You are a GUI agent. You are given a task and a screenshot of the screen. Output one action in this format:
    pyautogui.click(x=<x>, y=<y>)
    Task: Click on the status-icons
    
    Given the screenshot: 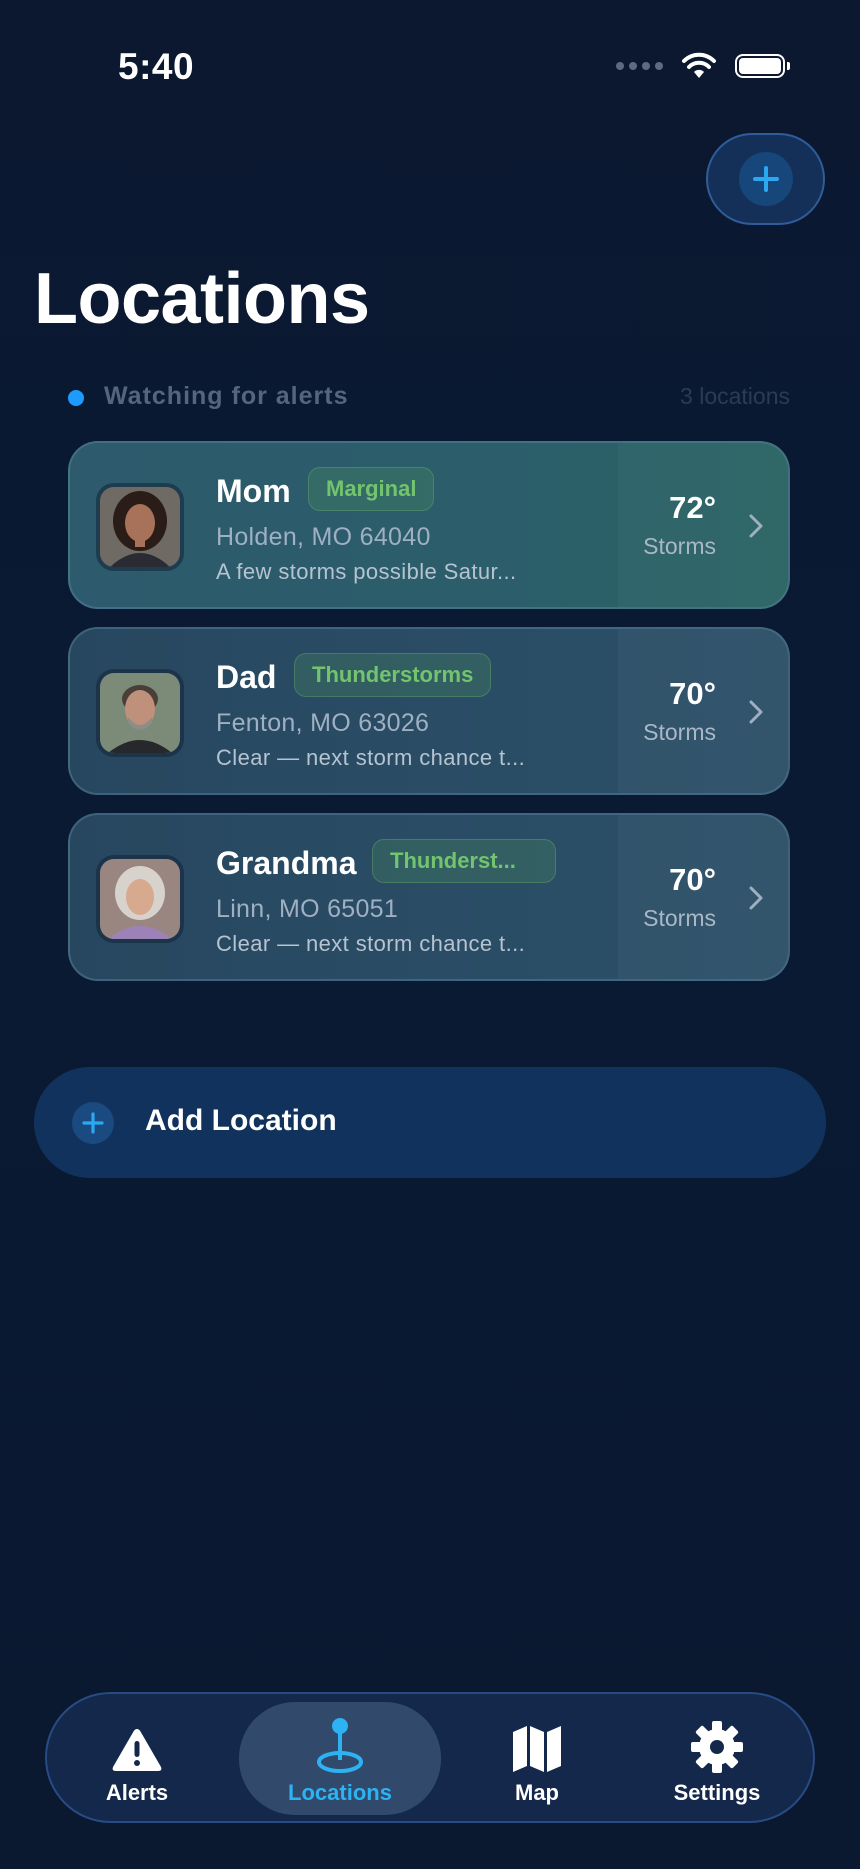 What is the action you would take?
    pyautogui.click(x=703, y=66)
    